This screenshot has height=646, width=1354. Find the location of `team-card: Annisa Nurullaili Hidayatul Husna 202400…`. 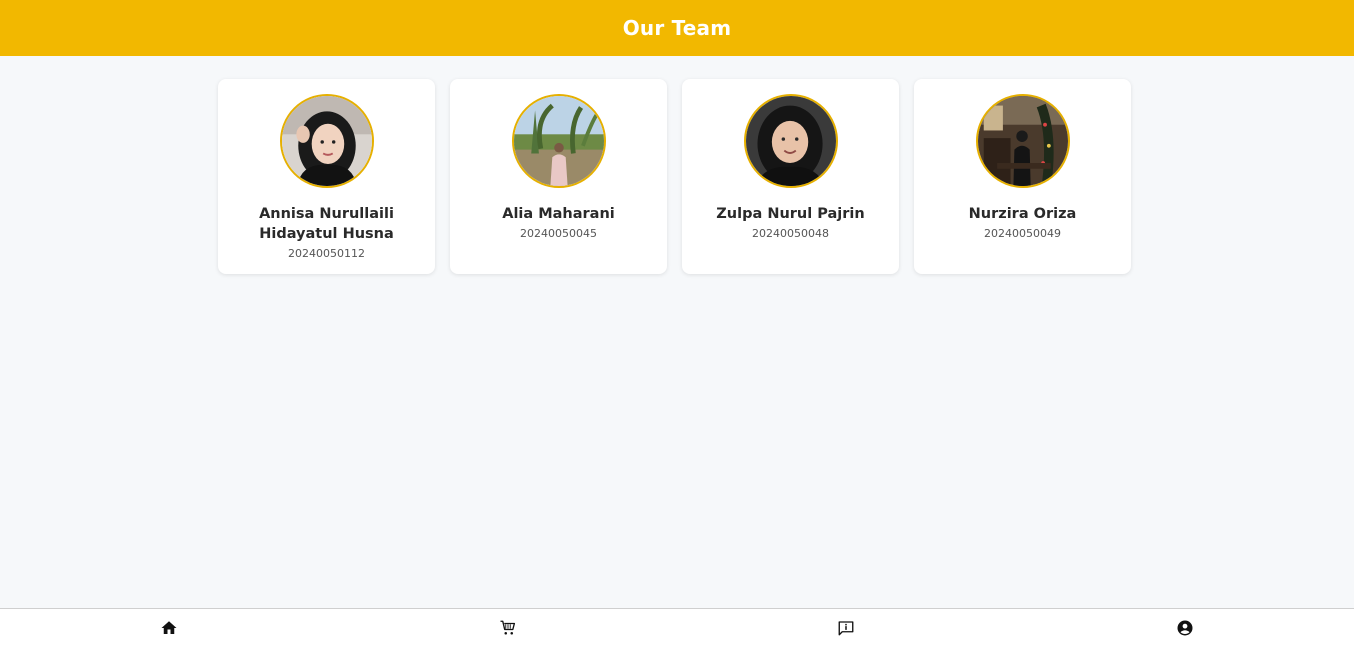

team-card: Annisa Nurullaili Hidayatul Husna 202400… is located at coordinates (326, 176).